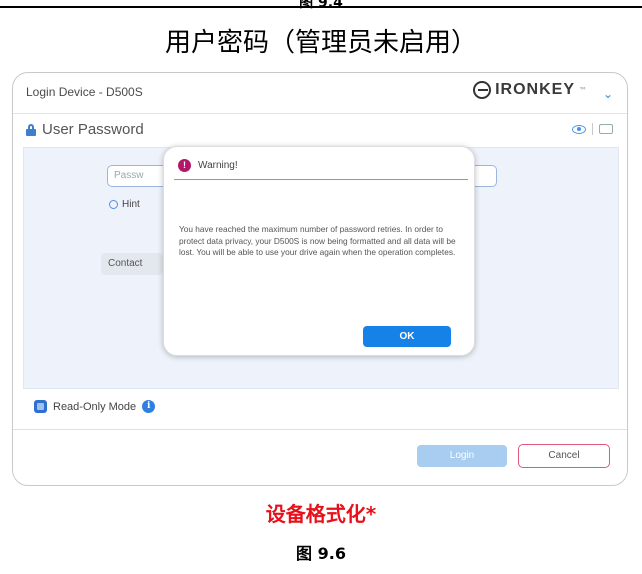 The height and width of the screenshot is (574, 642). What do you see at coordinates (320, 43) in the screenshot?
I see `page-heading: 用户密码（管理员未启用）` at bounding box center [320, 43].